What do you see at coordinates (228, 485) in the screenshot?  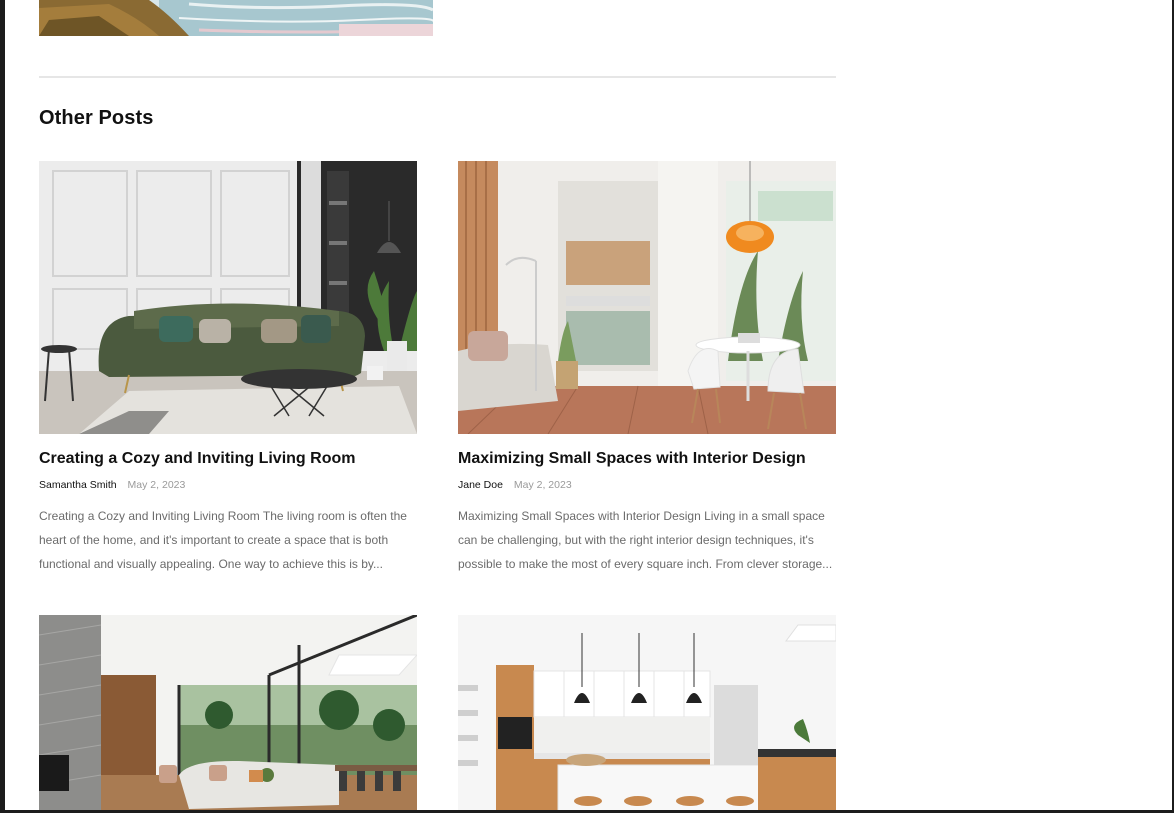 I see `post-meta: Samantha Smith May 2, 2023` at bounding box center [228, 485].